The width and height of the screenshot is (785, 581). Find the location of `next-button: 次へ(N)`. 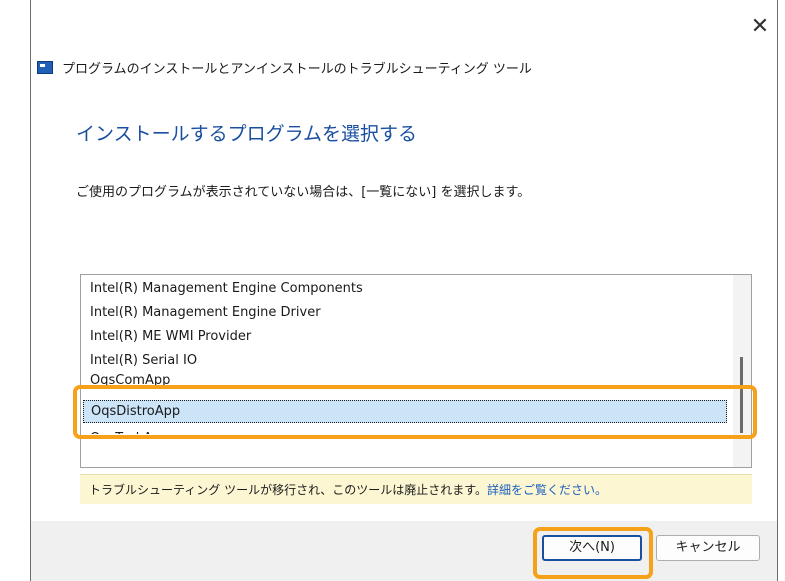

next-button: 次へ(N) is located at coordinates (592, 548).